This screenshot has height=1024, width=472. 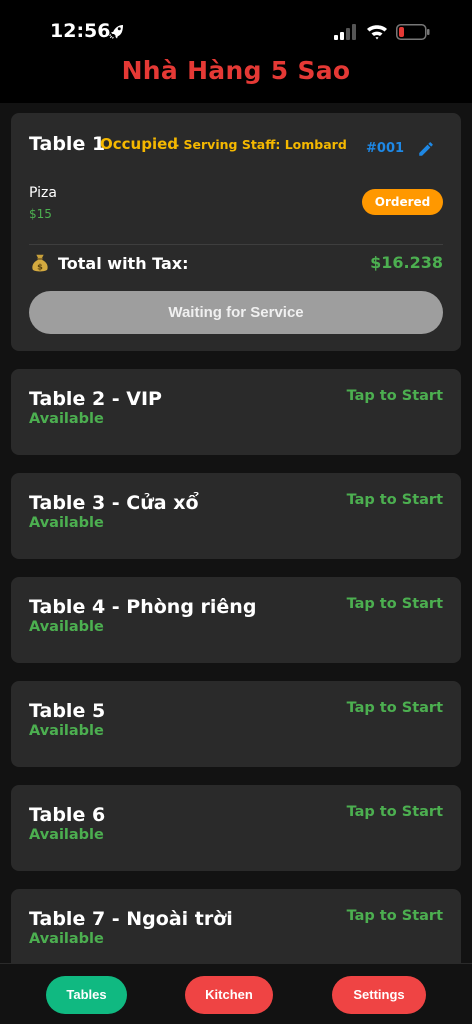 What do you see at coordinates (385, 148) in the screenshot?
I see `order-id: #001` at bounding box center [385, 148].